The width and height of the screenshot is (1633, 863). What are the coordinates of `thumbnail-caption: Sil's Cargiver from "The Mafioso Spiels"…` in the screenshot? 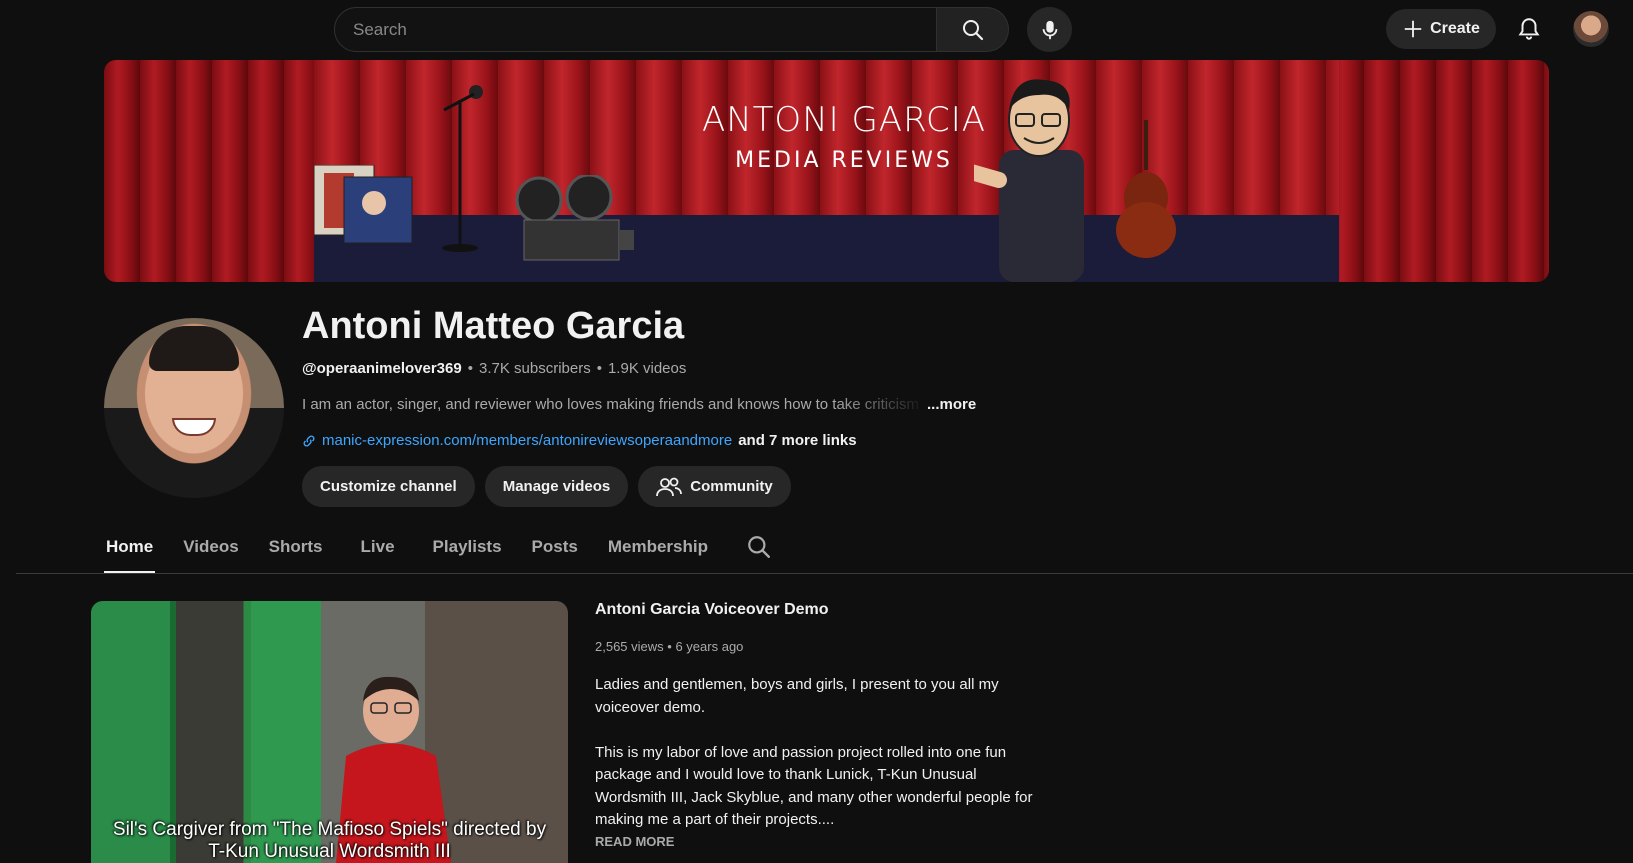 It's located at (329, 841).